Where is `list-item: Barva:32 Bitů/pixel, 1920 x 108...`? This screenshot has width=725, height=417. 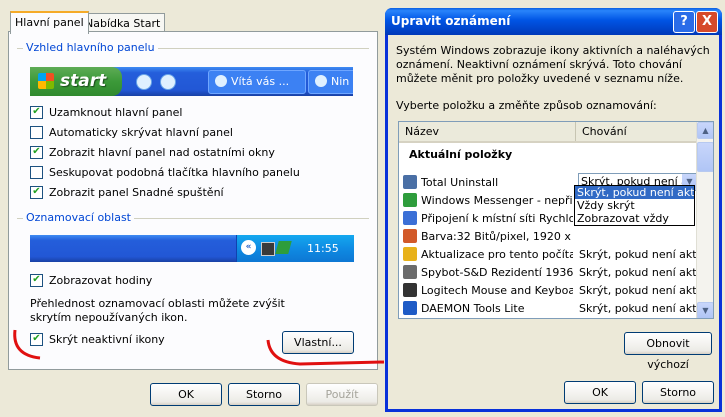
list-item: Barva:32 Bitů/pixel, 1920 x 108... is located at coordinates (548, 236).